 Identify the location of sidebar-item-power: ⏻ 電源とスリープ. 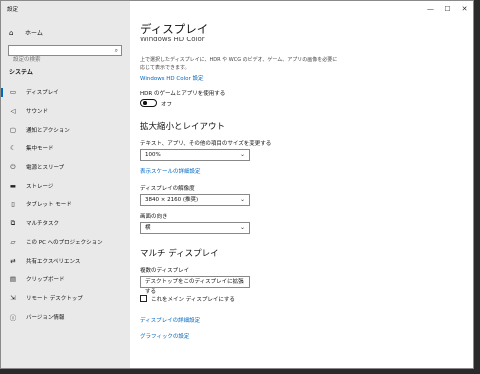
(65, 167).